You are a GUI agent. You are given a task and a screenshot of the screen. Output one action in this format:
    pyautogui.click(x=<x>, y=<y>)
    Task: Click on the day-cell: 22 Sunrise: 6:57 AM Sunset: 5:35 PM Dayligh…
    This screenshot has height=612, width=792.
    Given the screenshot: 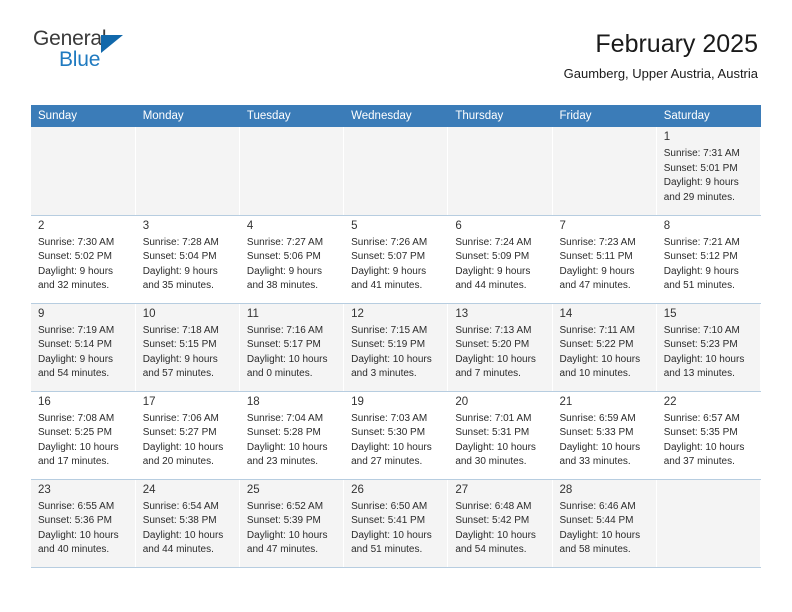 What is the action you would take?
    pyautogui.click(x=709, y=435)
    